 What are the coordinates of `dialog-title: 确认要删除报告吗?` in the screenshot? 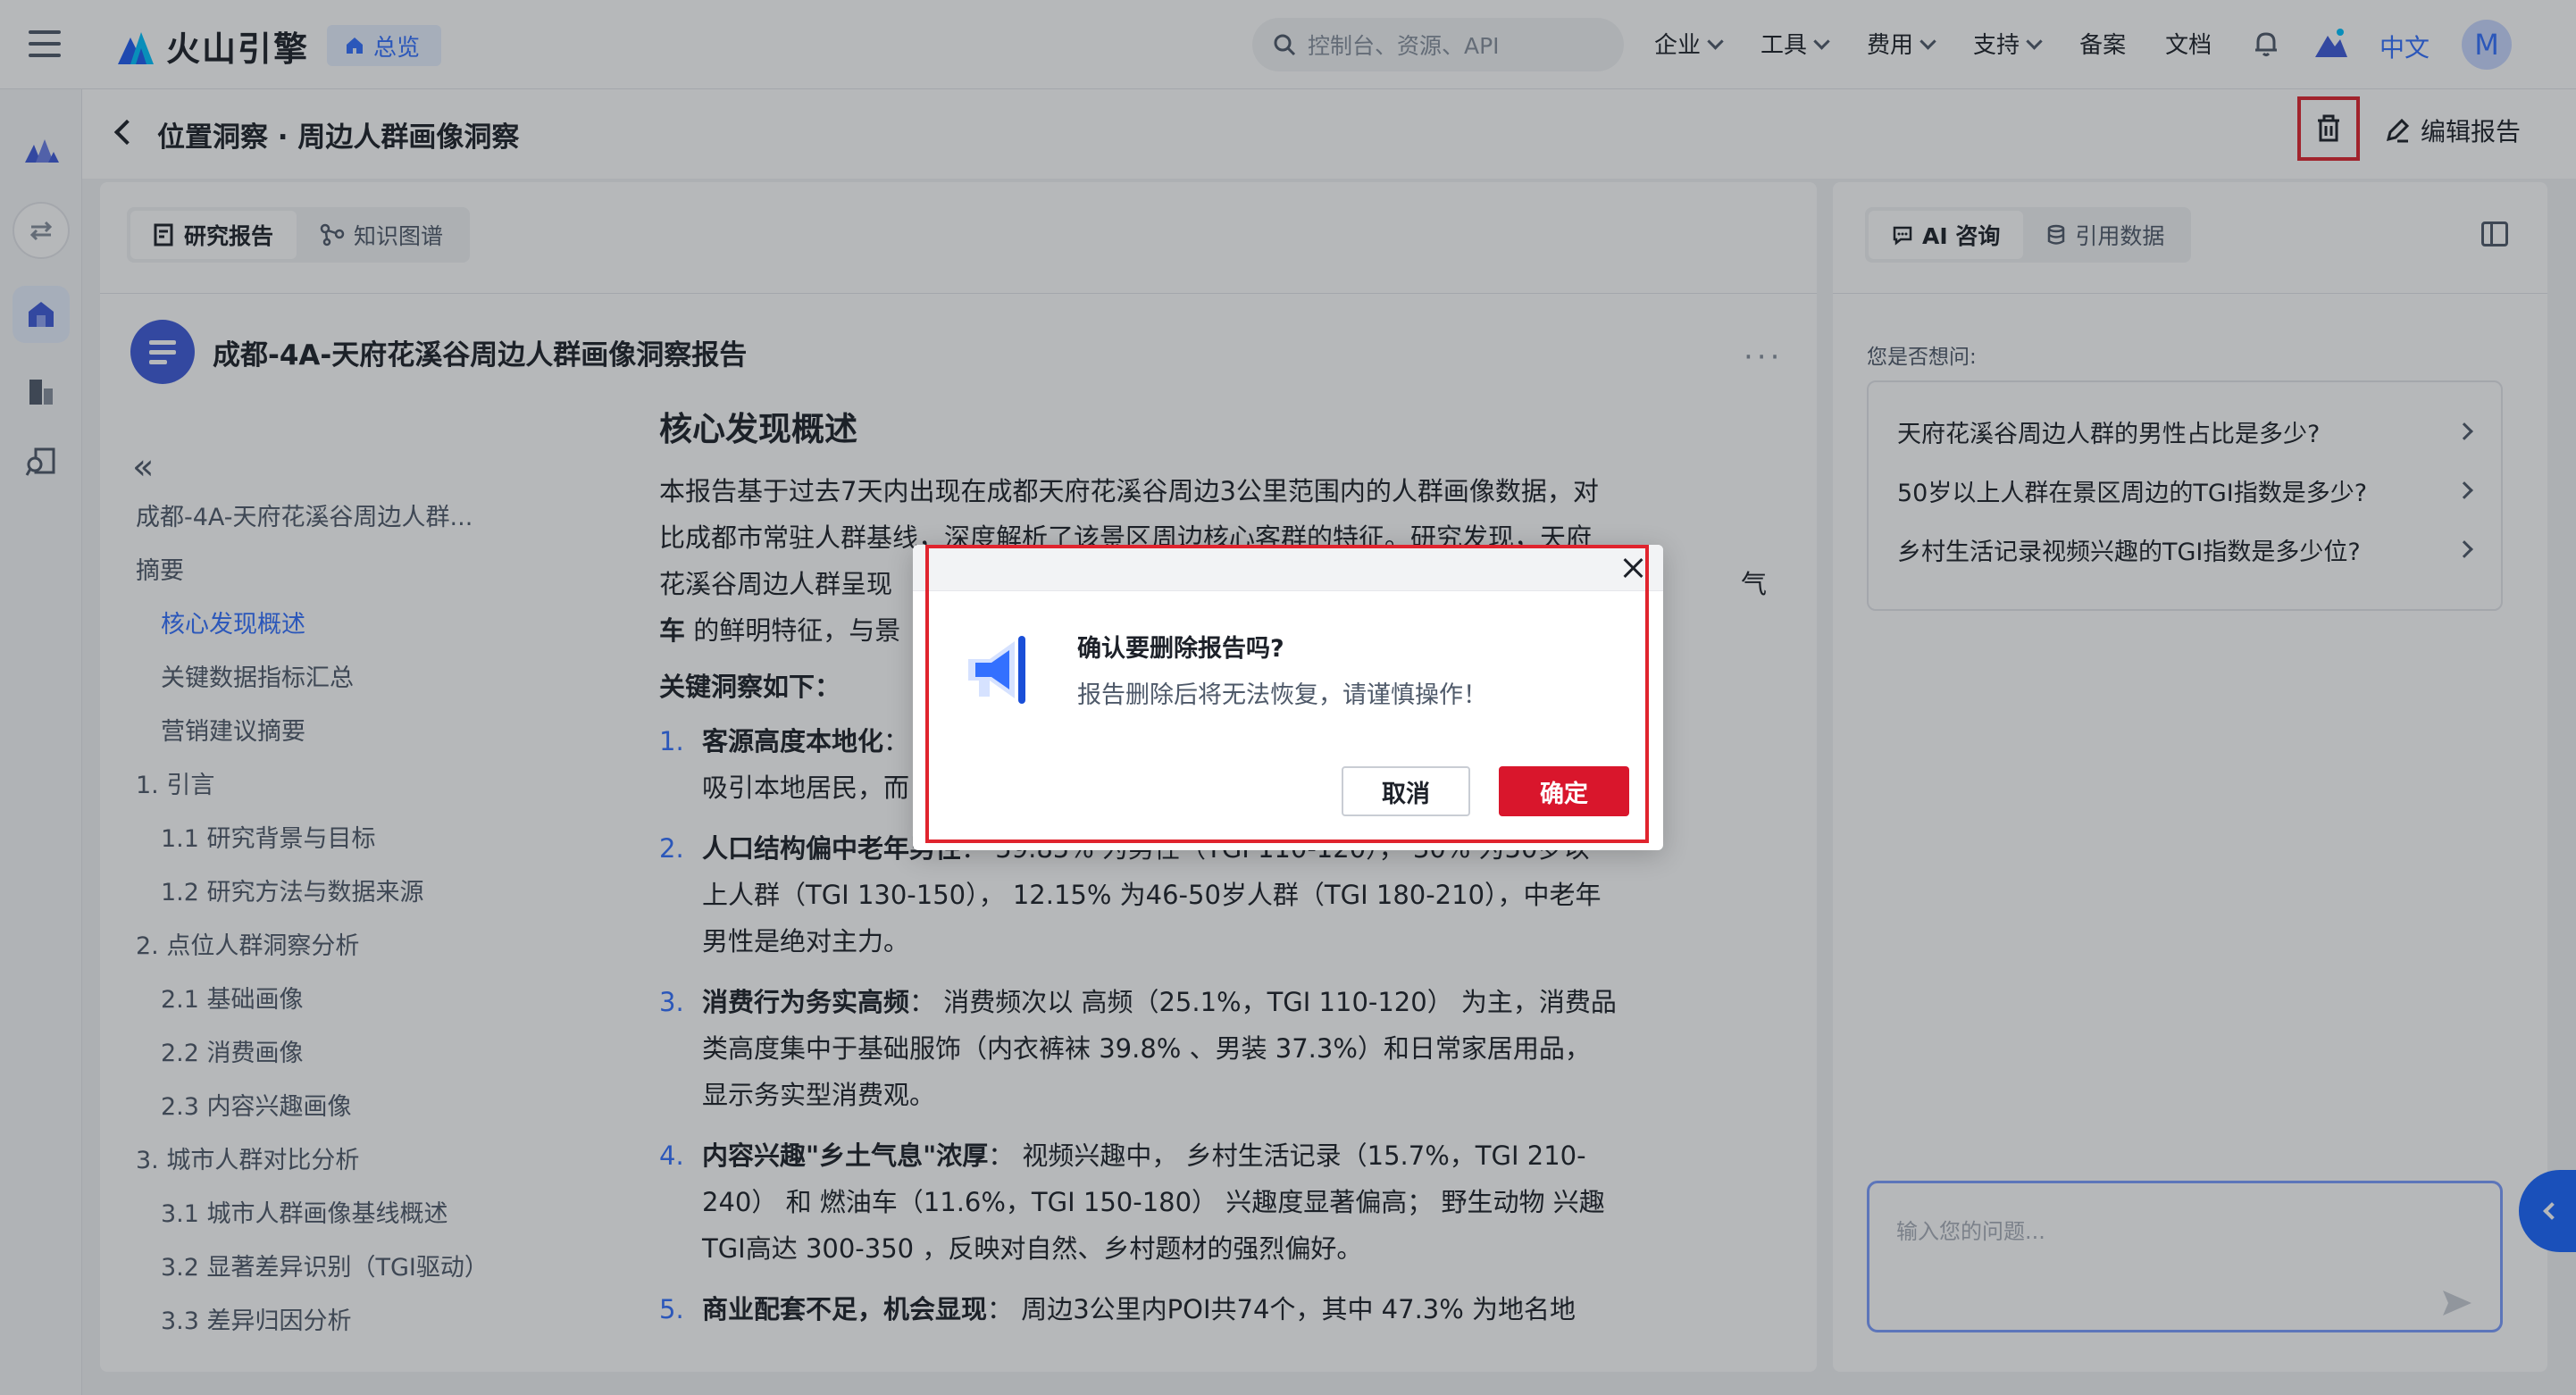 It's located at (1181, 649).